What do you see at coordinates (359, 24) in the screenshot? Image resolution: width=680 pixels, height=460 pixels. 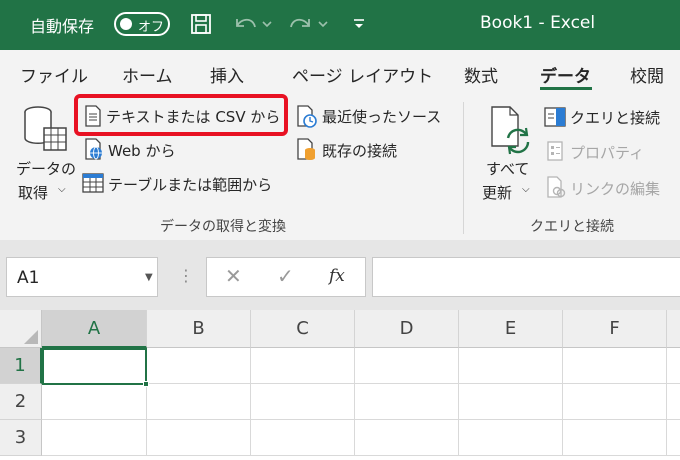 I see `customize-qat-icon` at bounding box center [359, 24].